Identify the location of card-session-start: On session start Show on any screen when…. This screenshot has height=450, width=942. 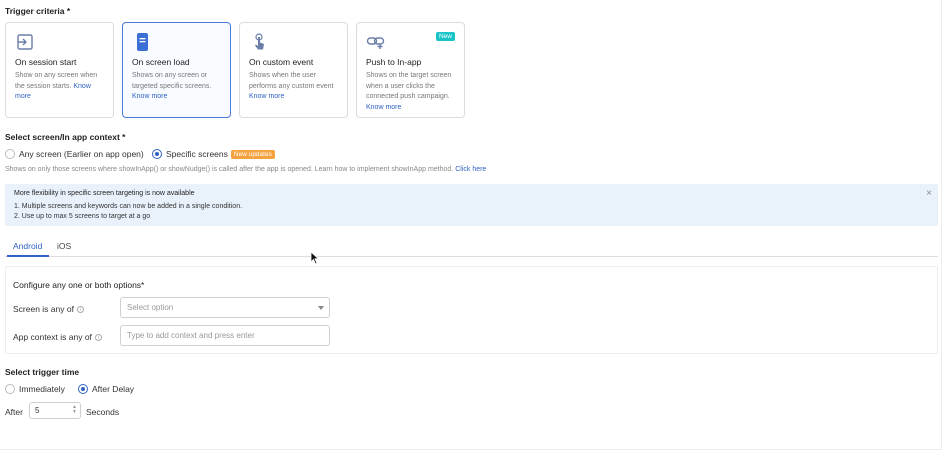
(59, 70).